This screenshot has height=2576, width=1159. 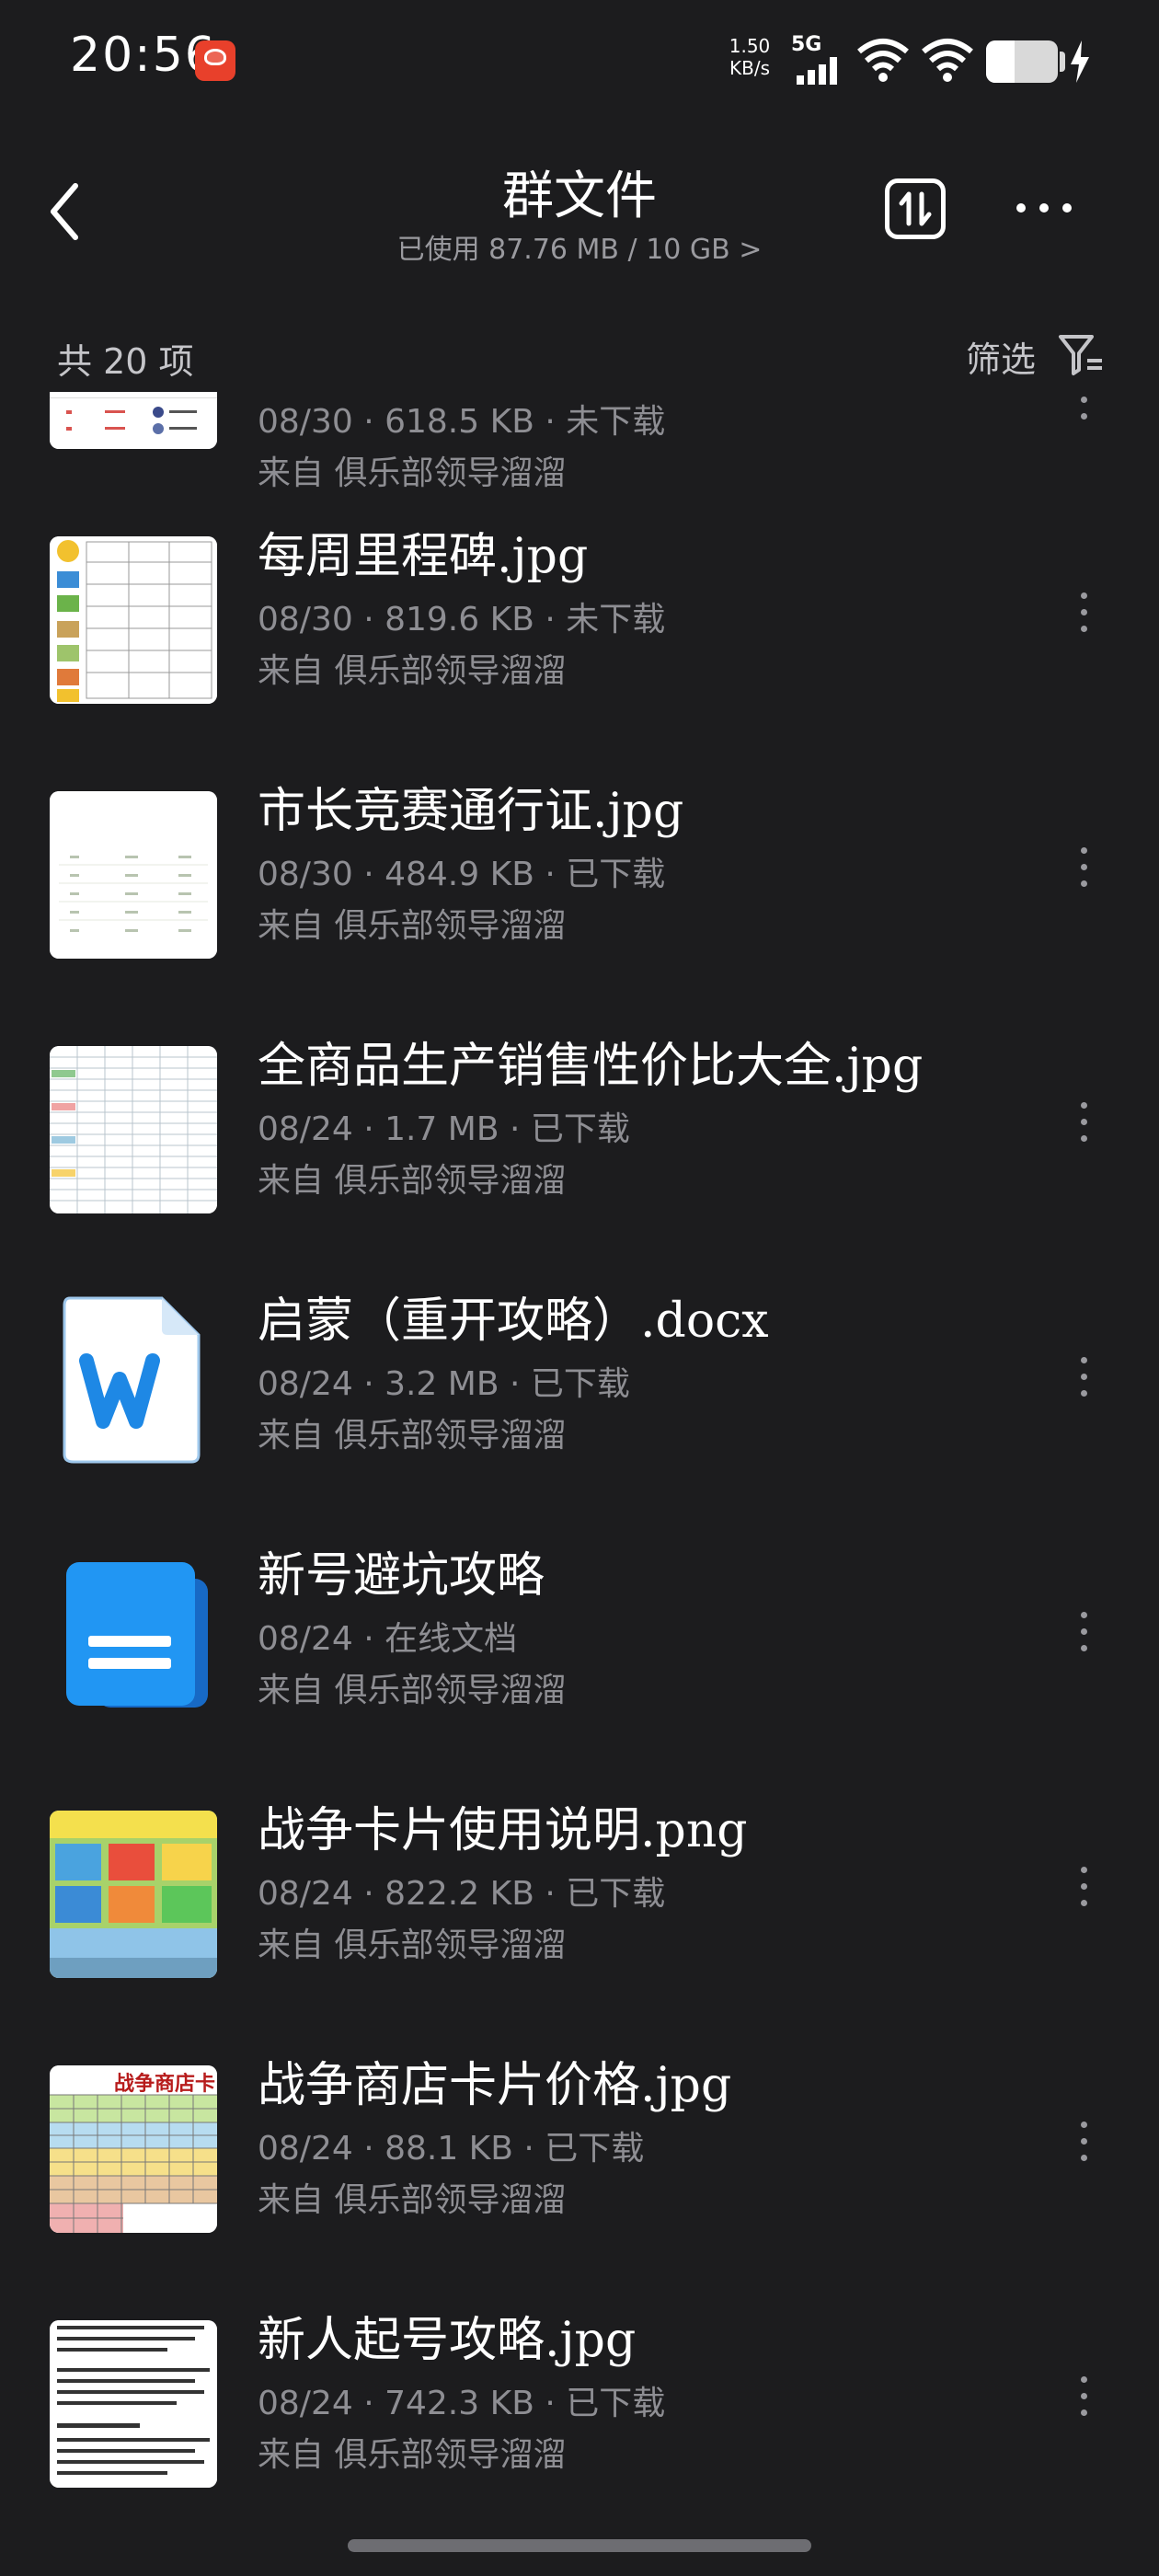 What do you see at coordinates (132, 1380) in the screenshot?
I see `word-document-icon` at bounding box center [132, 1380].